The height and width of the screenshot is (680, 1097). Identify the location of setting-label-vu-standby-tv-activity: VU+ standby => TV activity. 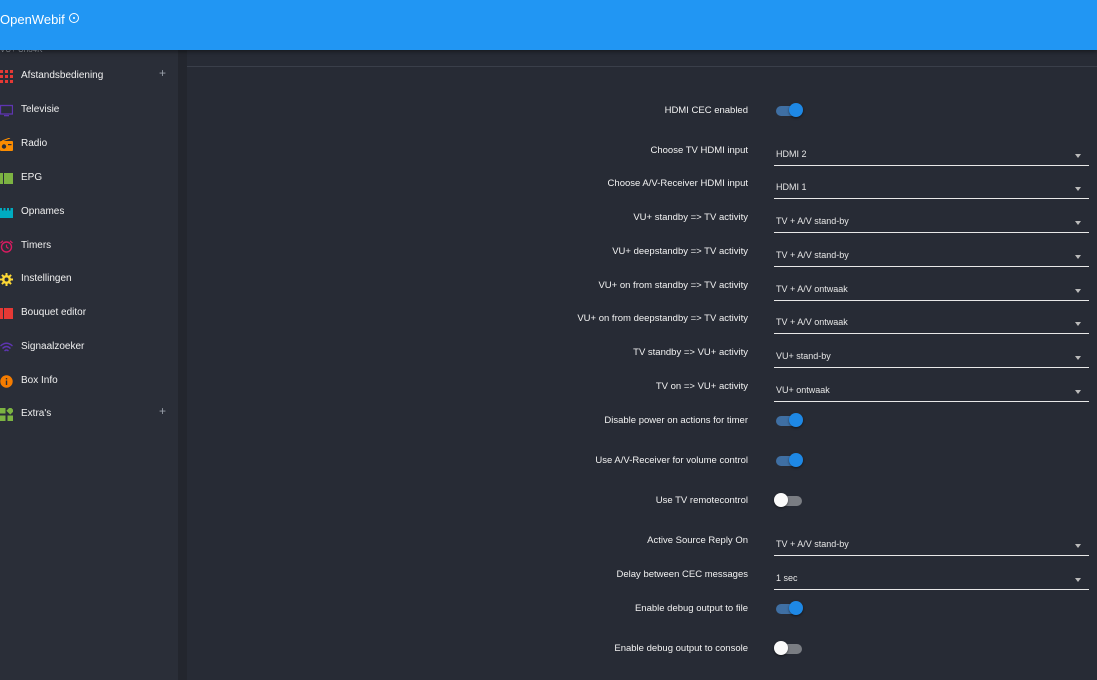
(690, 217).